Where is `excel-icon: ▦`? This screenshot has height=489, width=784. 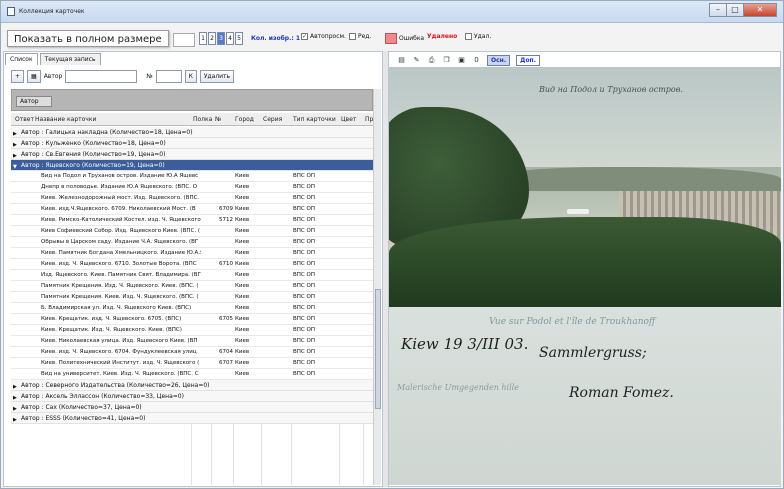
excel-icon: ▦ is located at coordinates (34, 76).